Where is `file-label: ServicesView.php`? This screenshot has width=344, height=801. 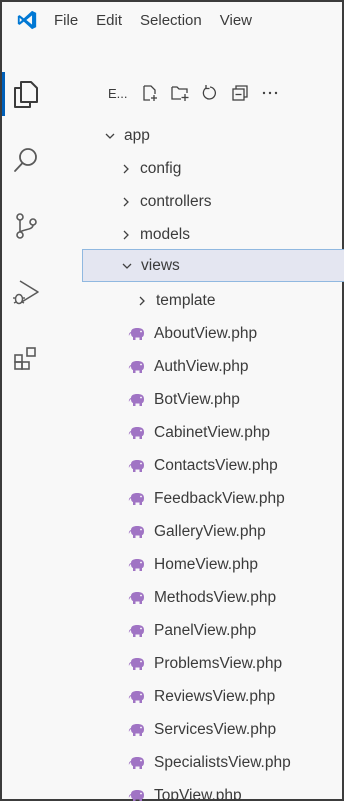 file-label: ServicesView.php is located at coordinates (215, 729).